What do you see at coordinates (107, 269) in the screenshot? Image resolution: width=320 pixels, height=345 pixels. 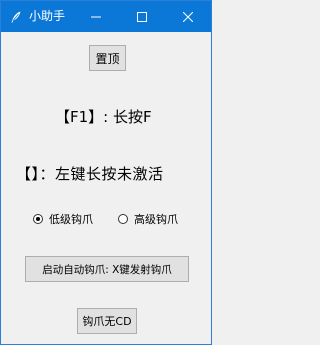 I see `auto-grapple-button: 启动自动钩爪: X键发射钩爪` at bounding box center [107, 269].